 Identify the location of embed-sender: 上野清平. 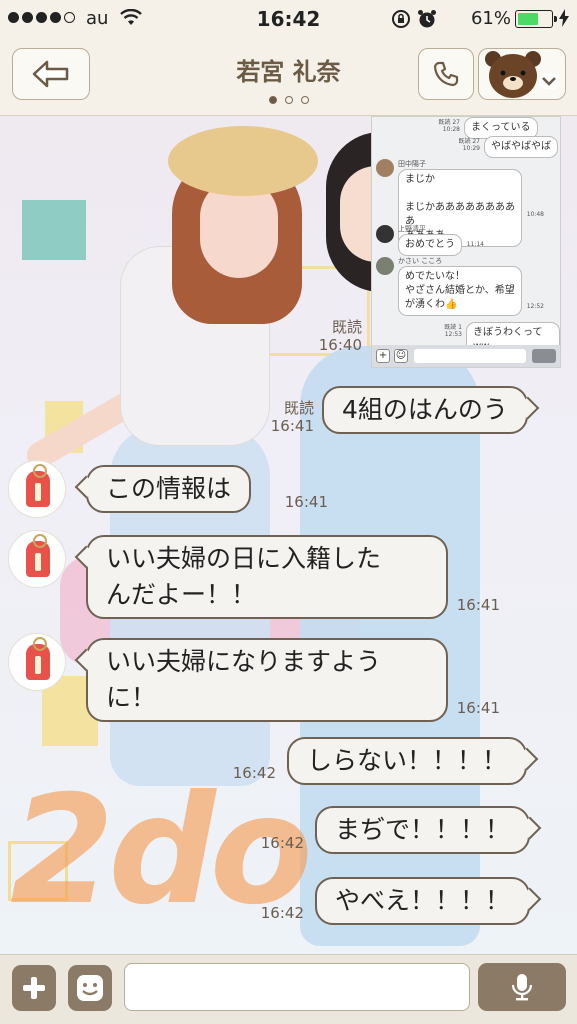
(412, 229).